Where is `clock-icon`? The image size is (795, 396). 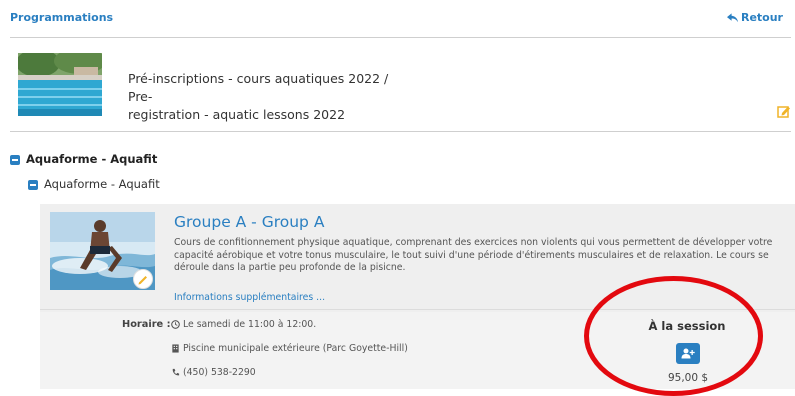
clock-icon is located at coordinates (175, 324).